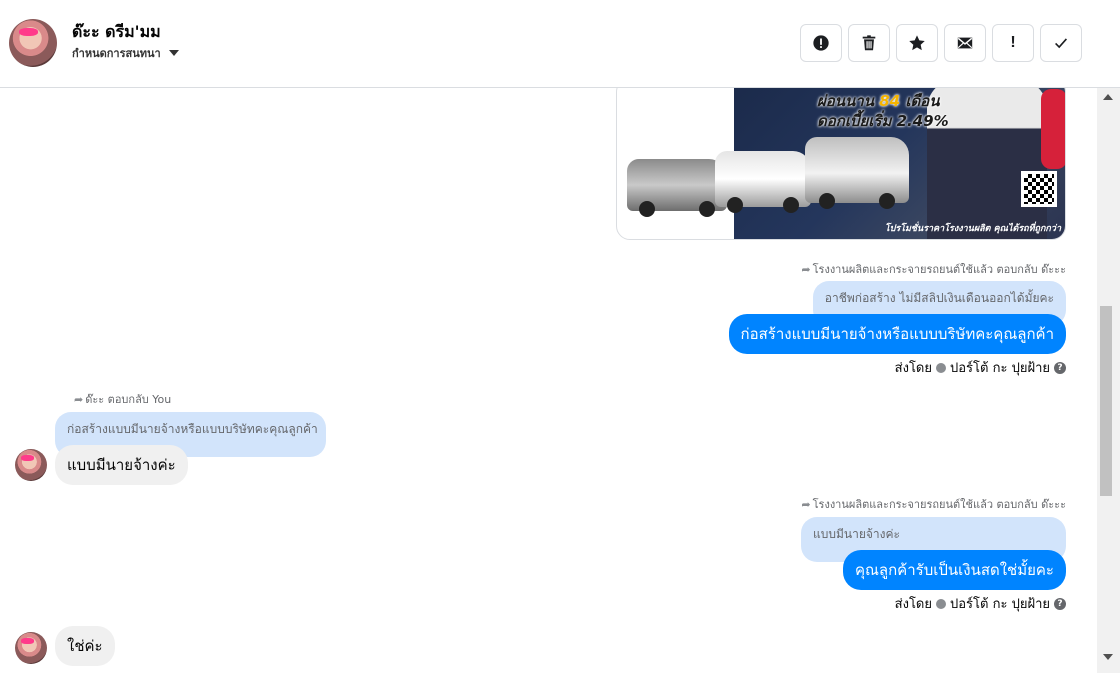 The image size is (1120, 673). Describe the element at coordinates (1053, 129) in the screenshot. I see `promo-seat-image` at that location.